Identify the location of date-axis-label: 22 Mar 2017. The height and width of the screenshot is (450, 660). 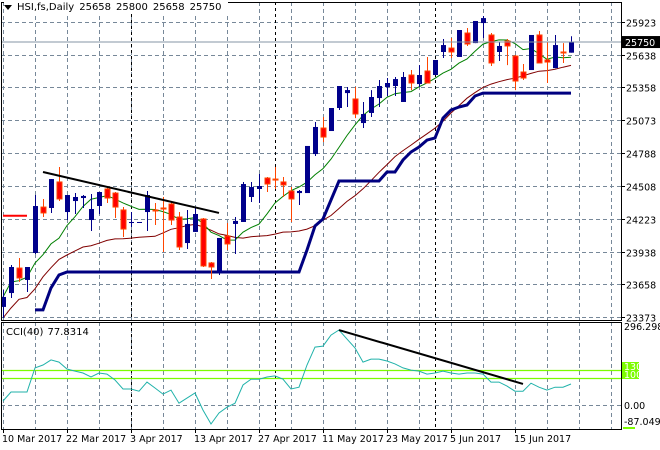
(96, 439).